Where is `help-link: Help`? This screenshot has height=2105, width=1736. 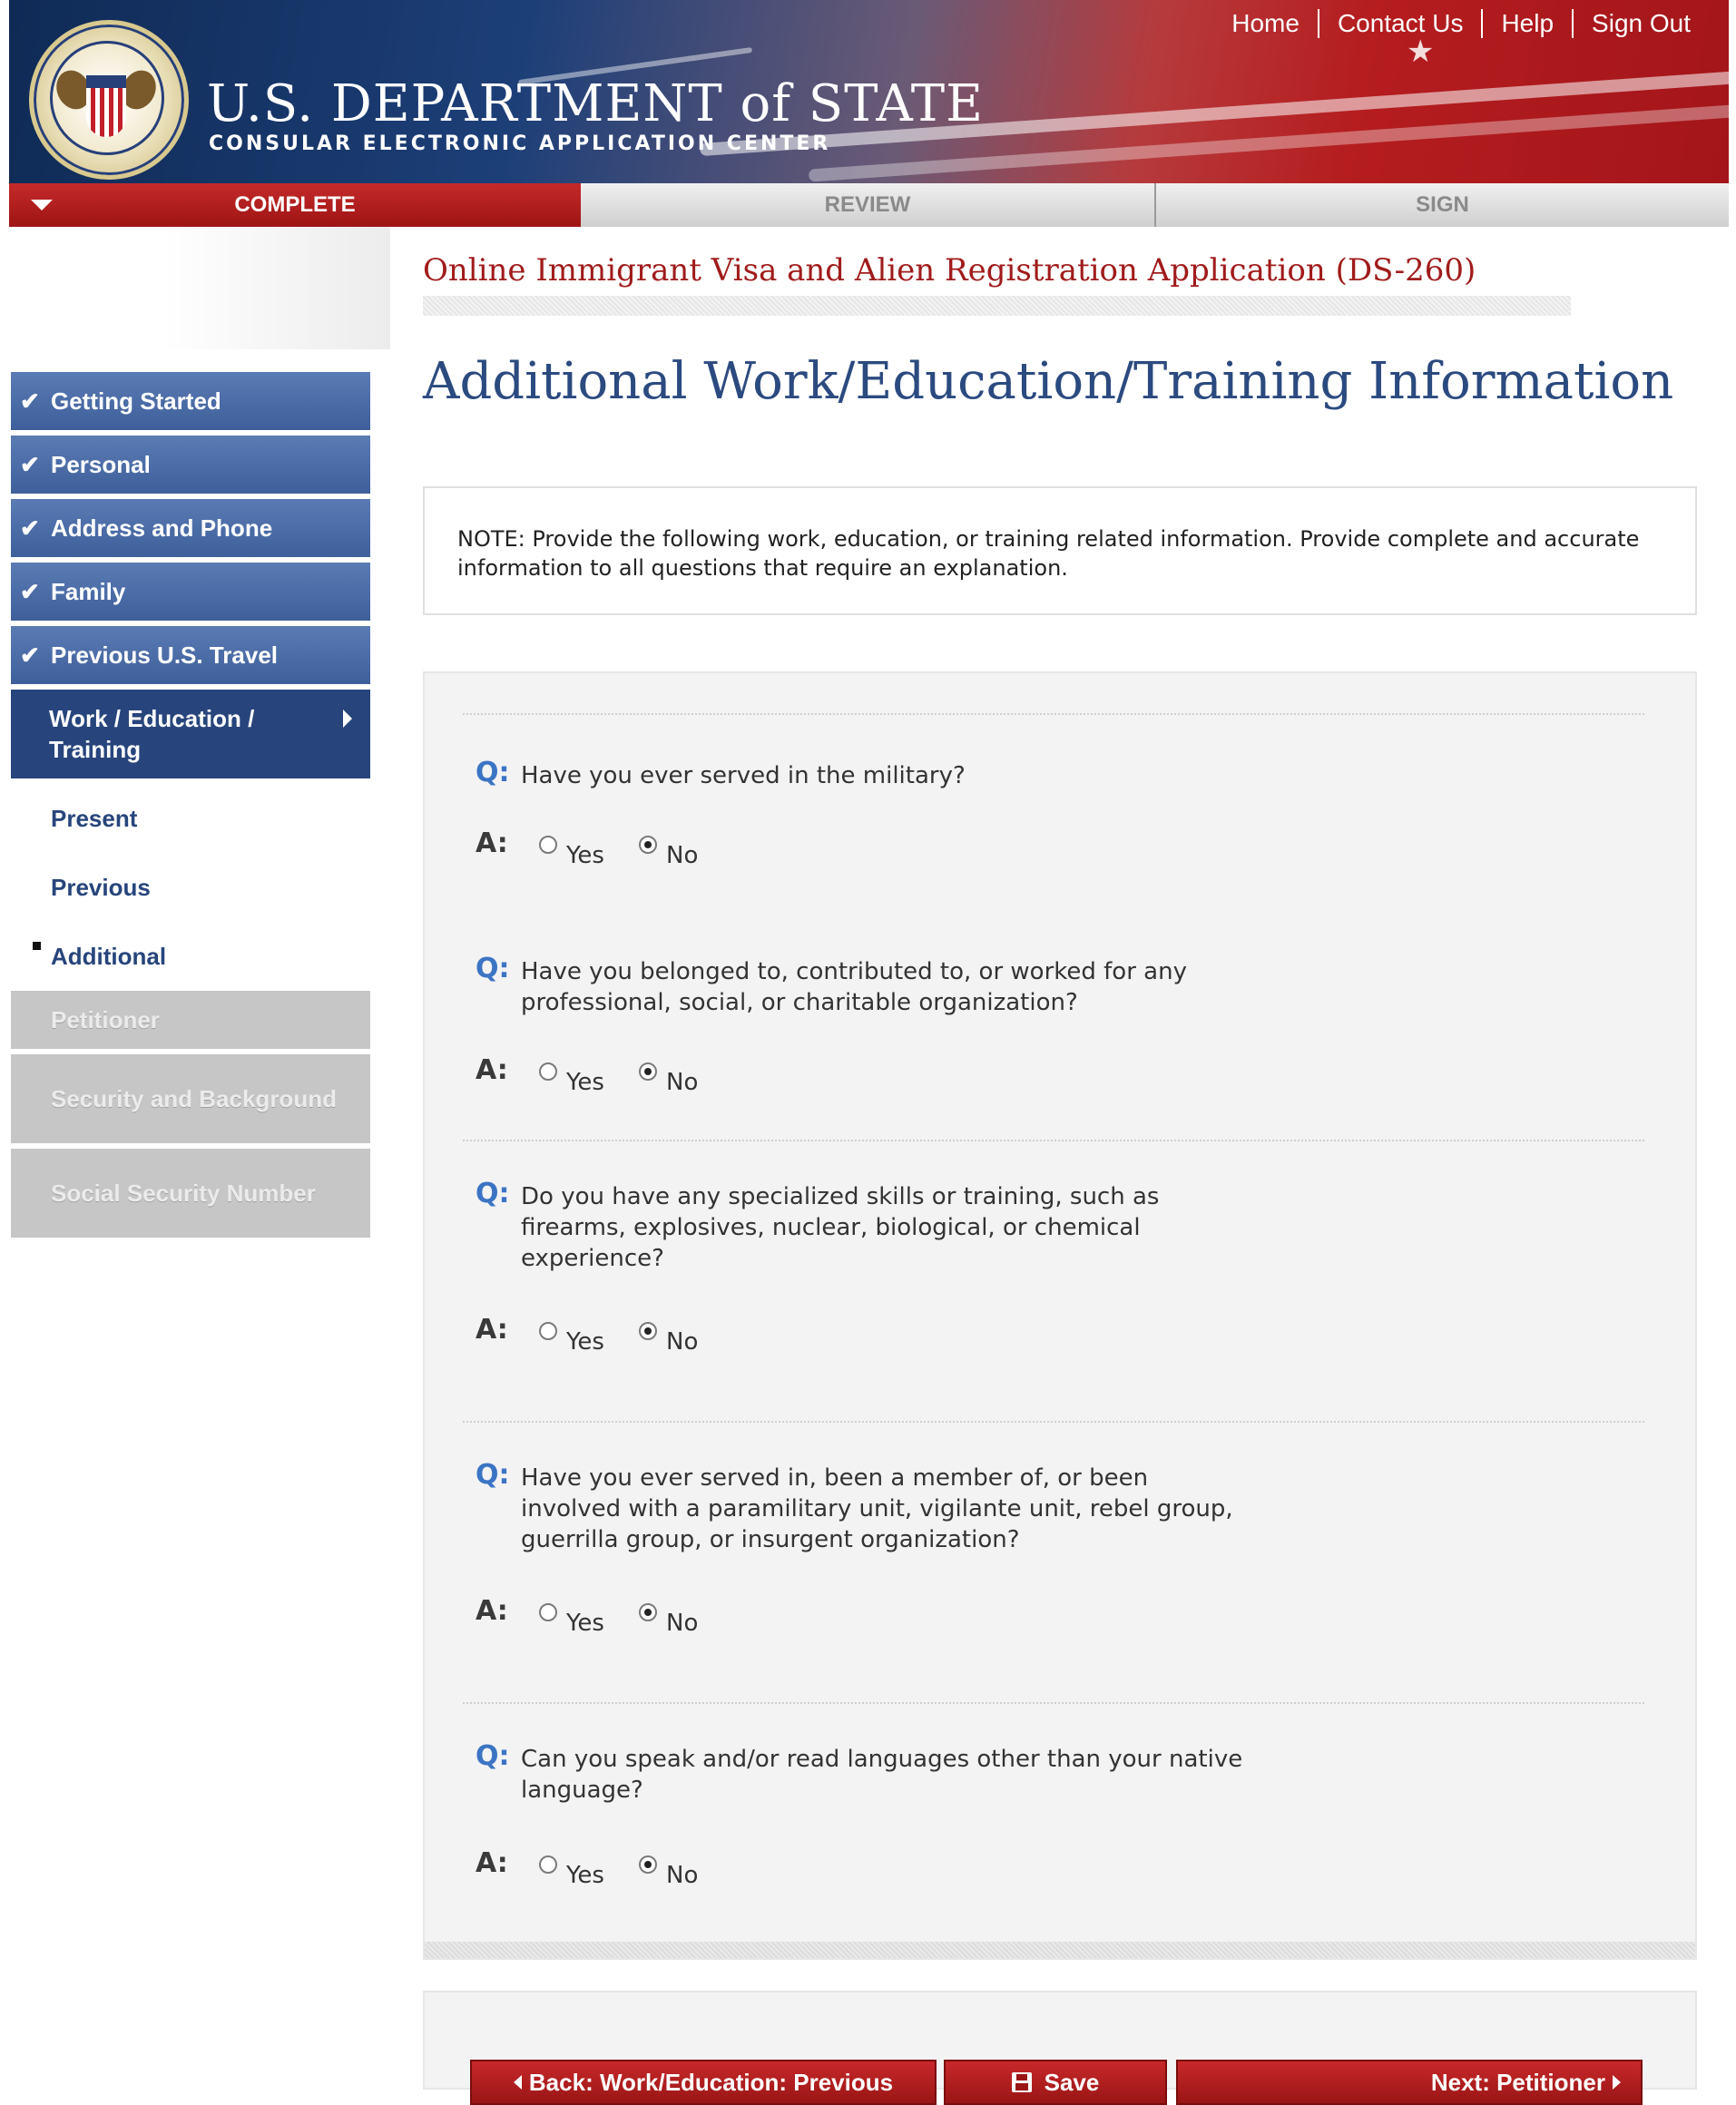 help-link: Help is located at coordinates (1527, 23).